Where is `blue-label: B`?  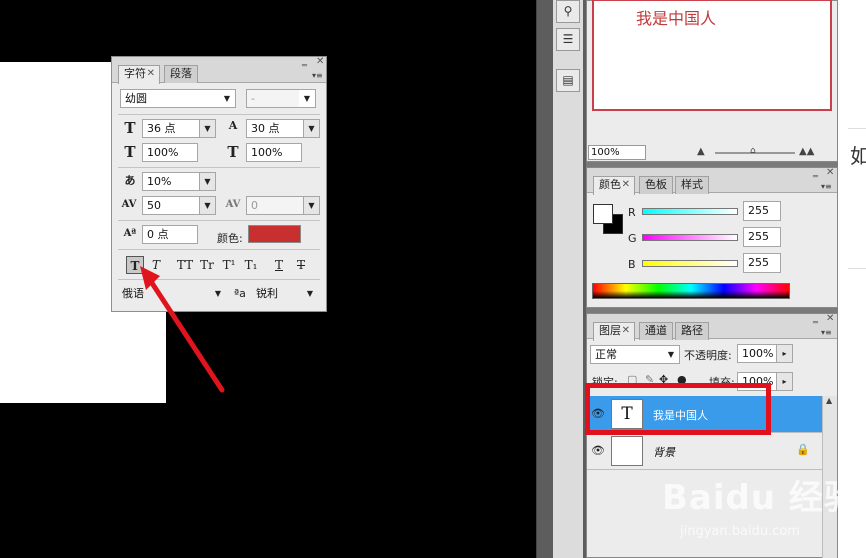
blue-label: B is located at coordinates (632, 264).